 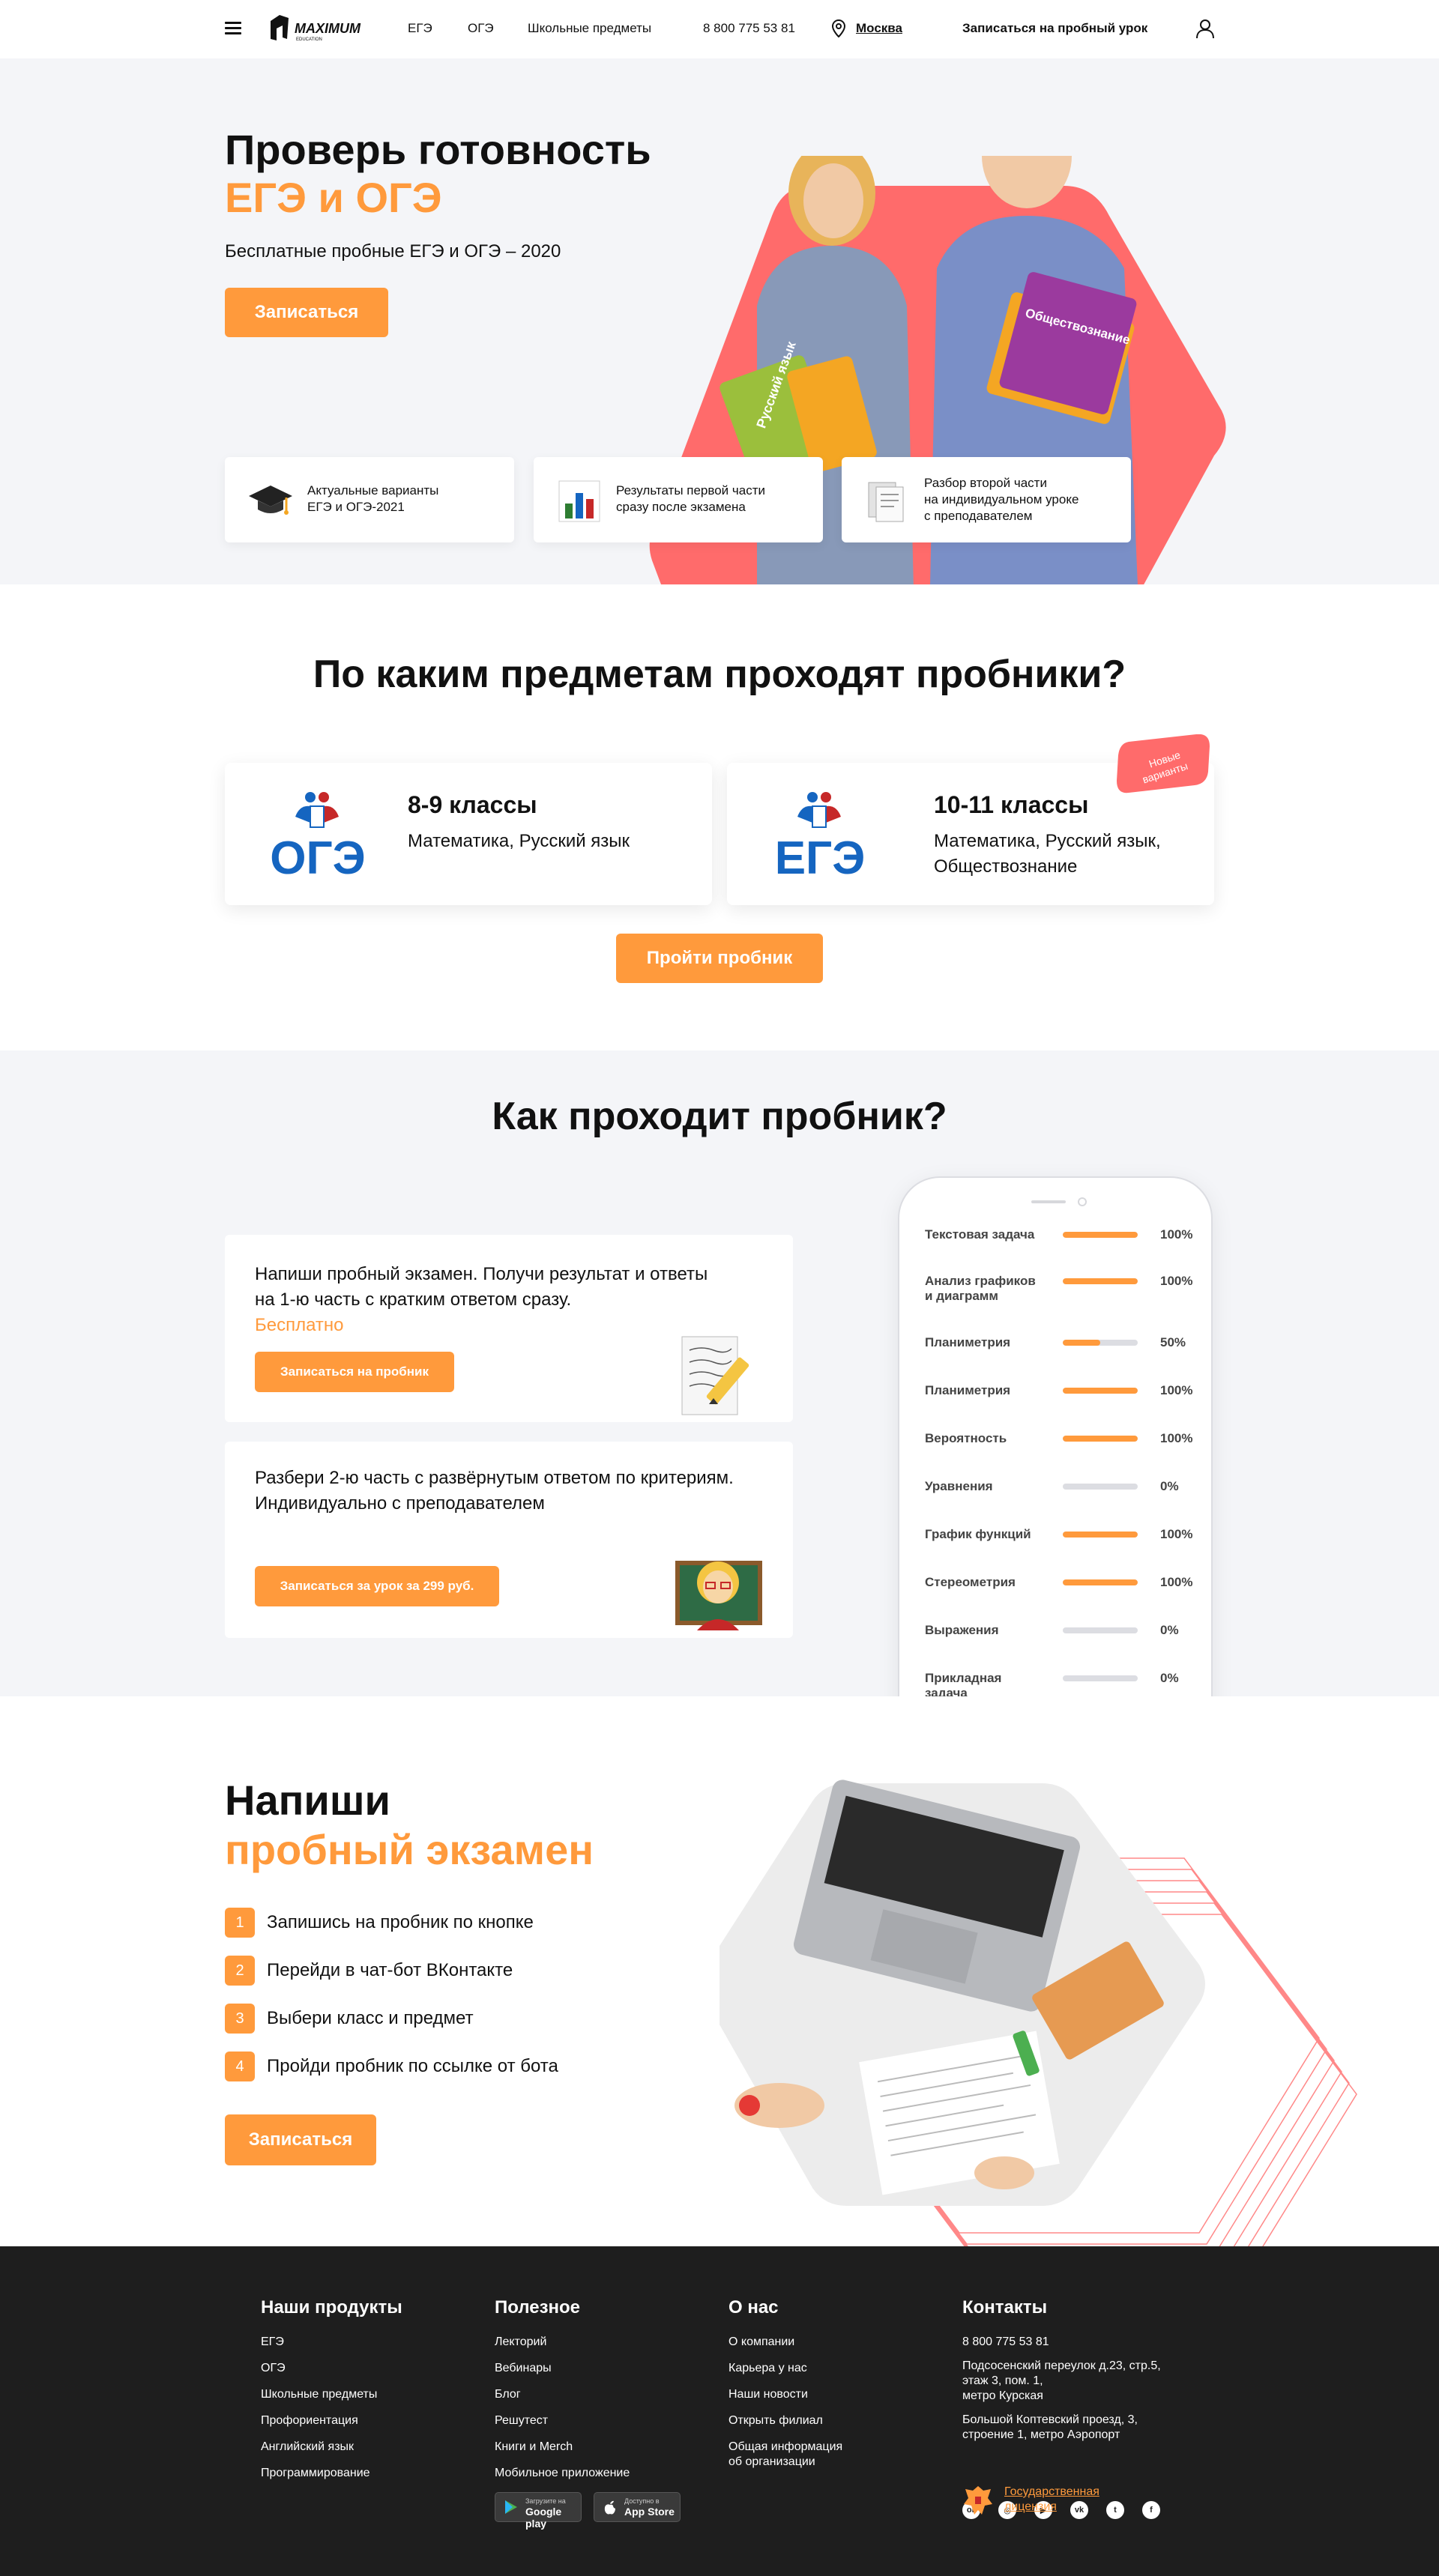 I want to click on new-variants-badge: Новые варианты, so click(x=1163, y=763).